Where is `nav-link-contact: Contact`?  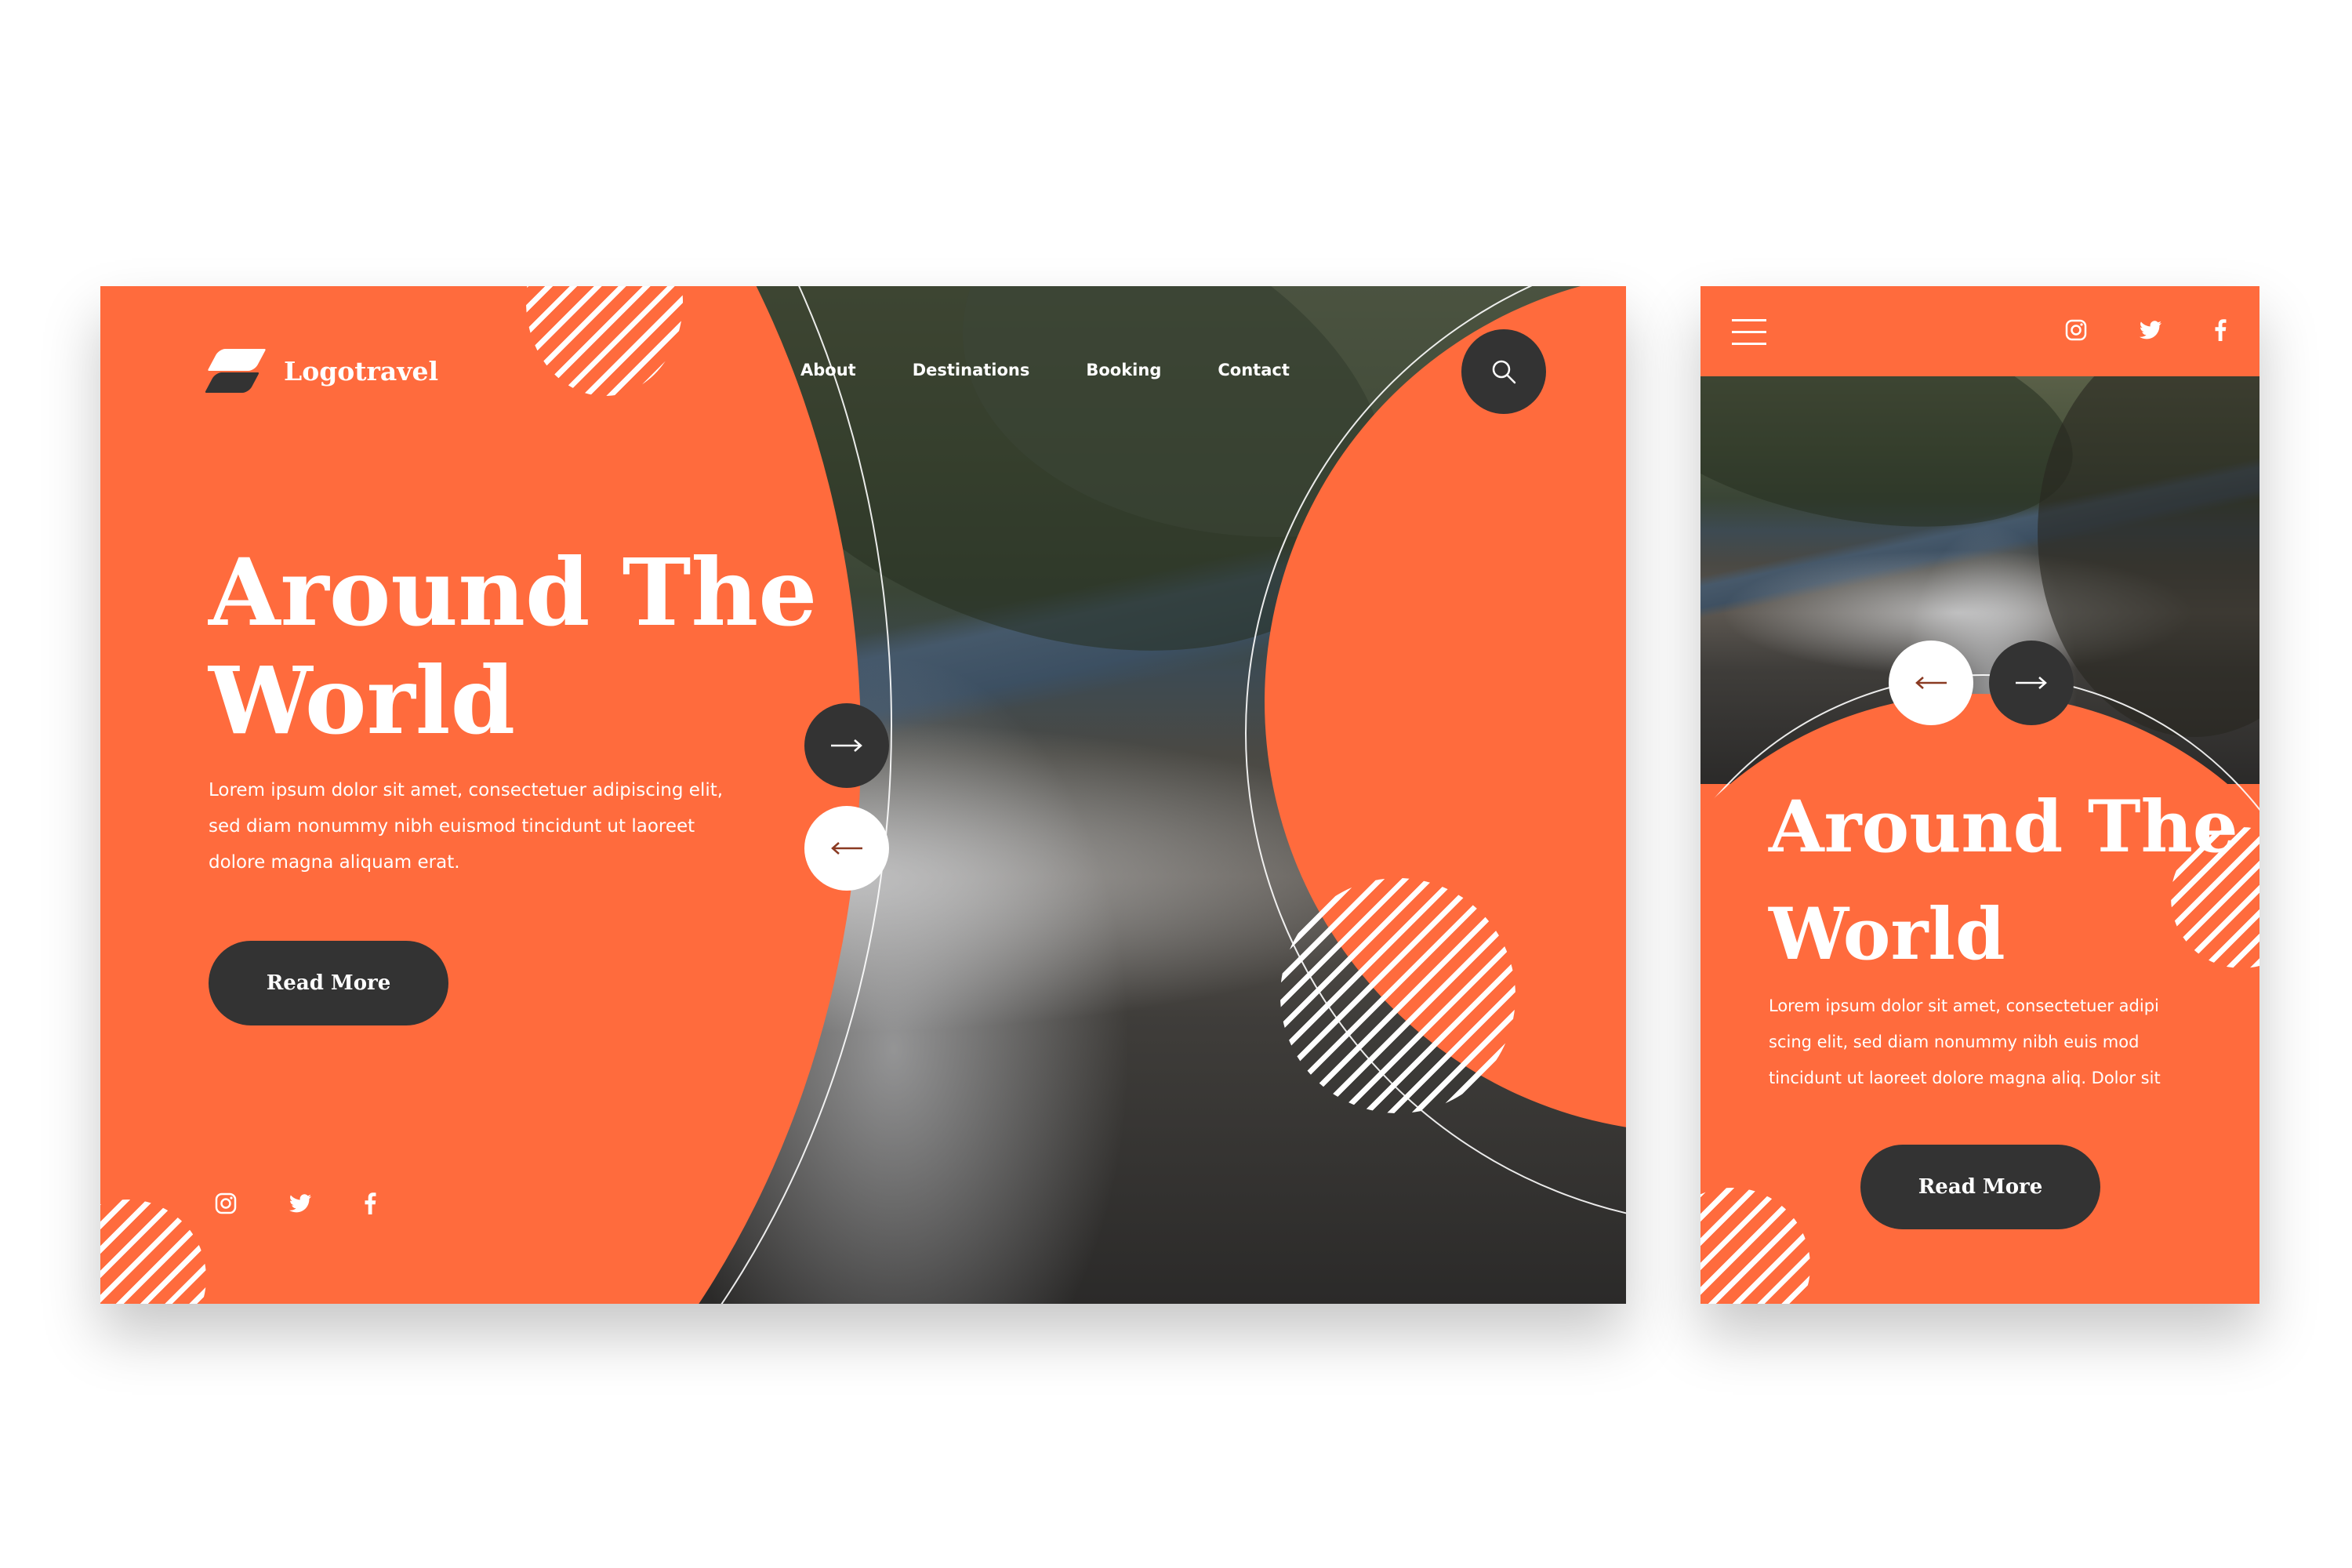 nav-link-contact: Contact is located at coordinates (1254, 370).